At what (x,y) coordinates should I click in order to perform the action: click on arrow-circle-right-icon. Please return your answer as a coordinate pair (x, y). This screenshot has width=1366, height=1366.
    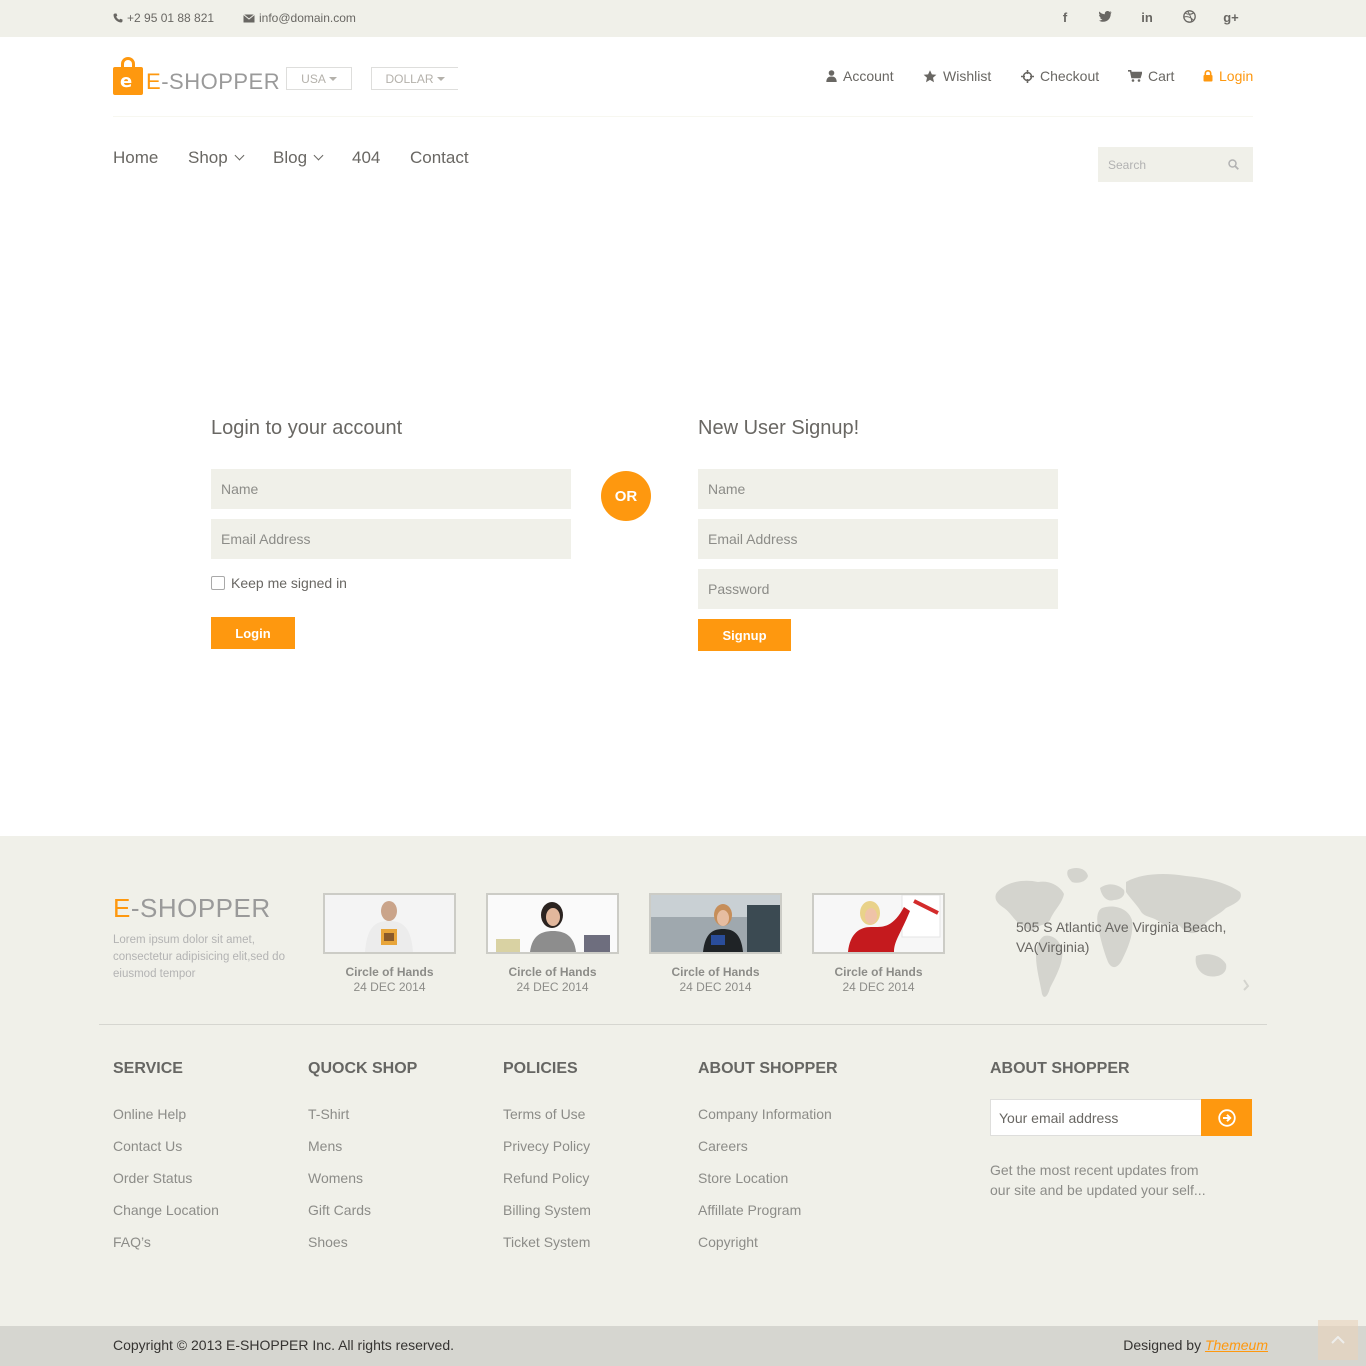
    Looking at the image, I should click on (1226, 1117).